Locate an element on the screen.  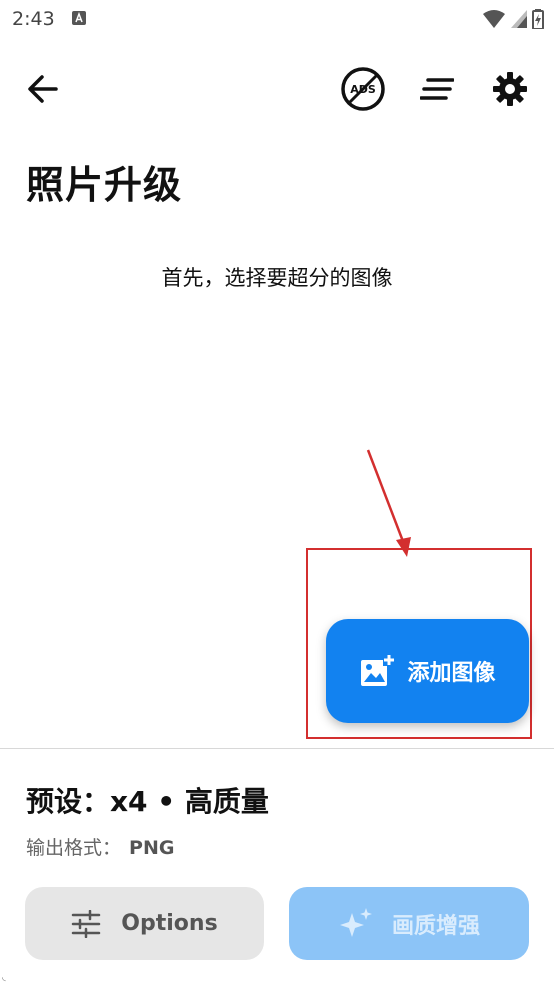
options-label: Options is located at coordinates (169, 923).